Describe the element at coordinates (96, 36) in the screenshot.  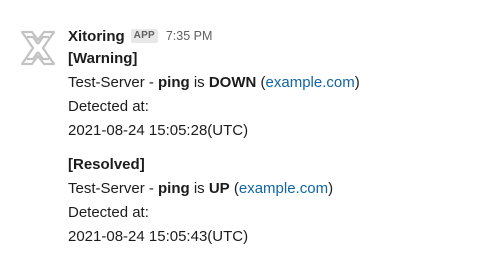
I see `sender-name: Xitoring` at that location.